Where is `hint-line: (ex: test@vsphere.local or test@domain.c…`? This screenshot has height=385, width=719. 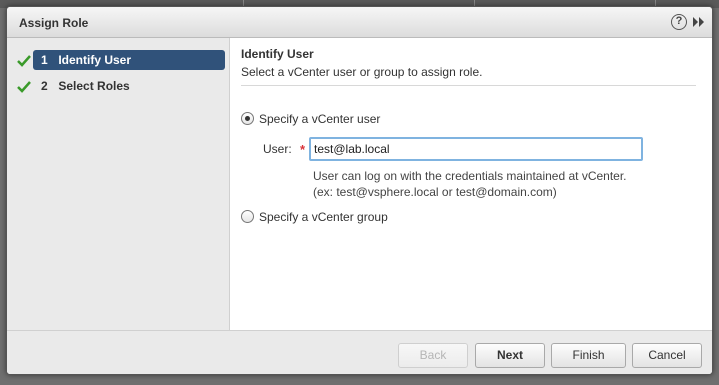
hint-line: (ex: test@vsphere.local or test@domain.c… is located at coordinates (435, 192).